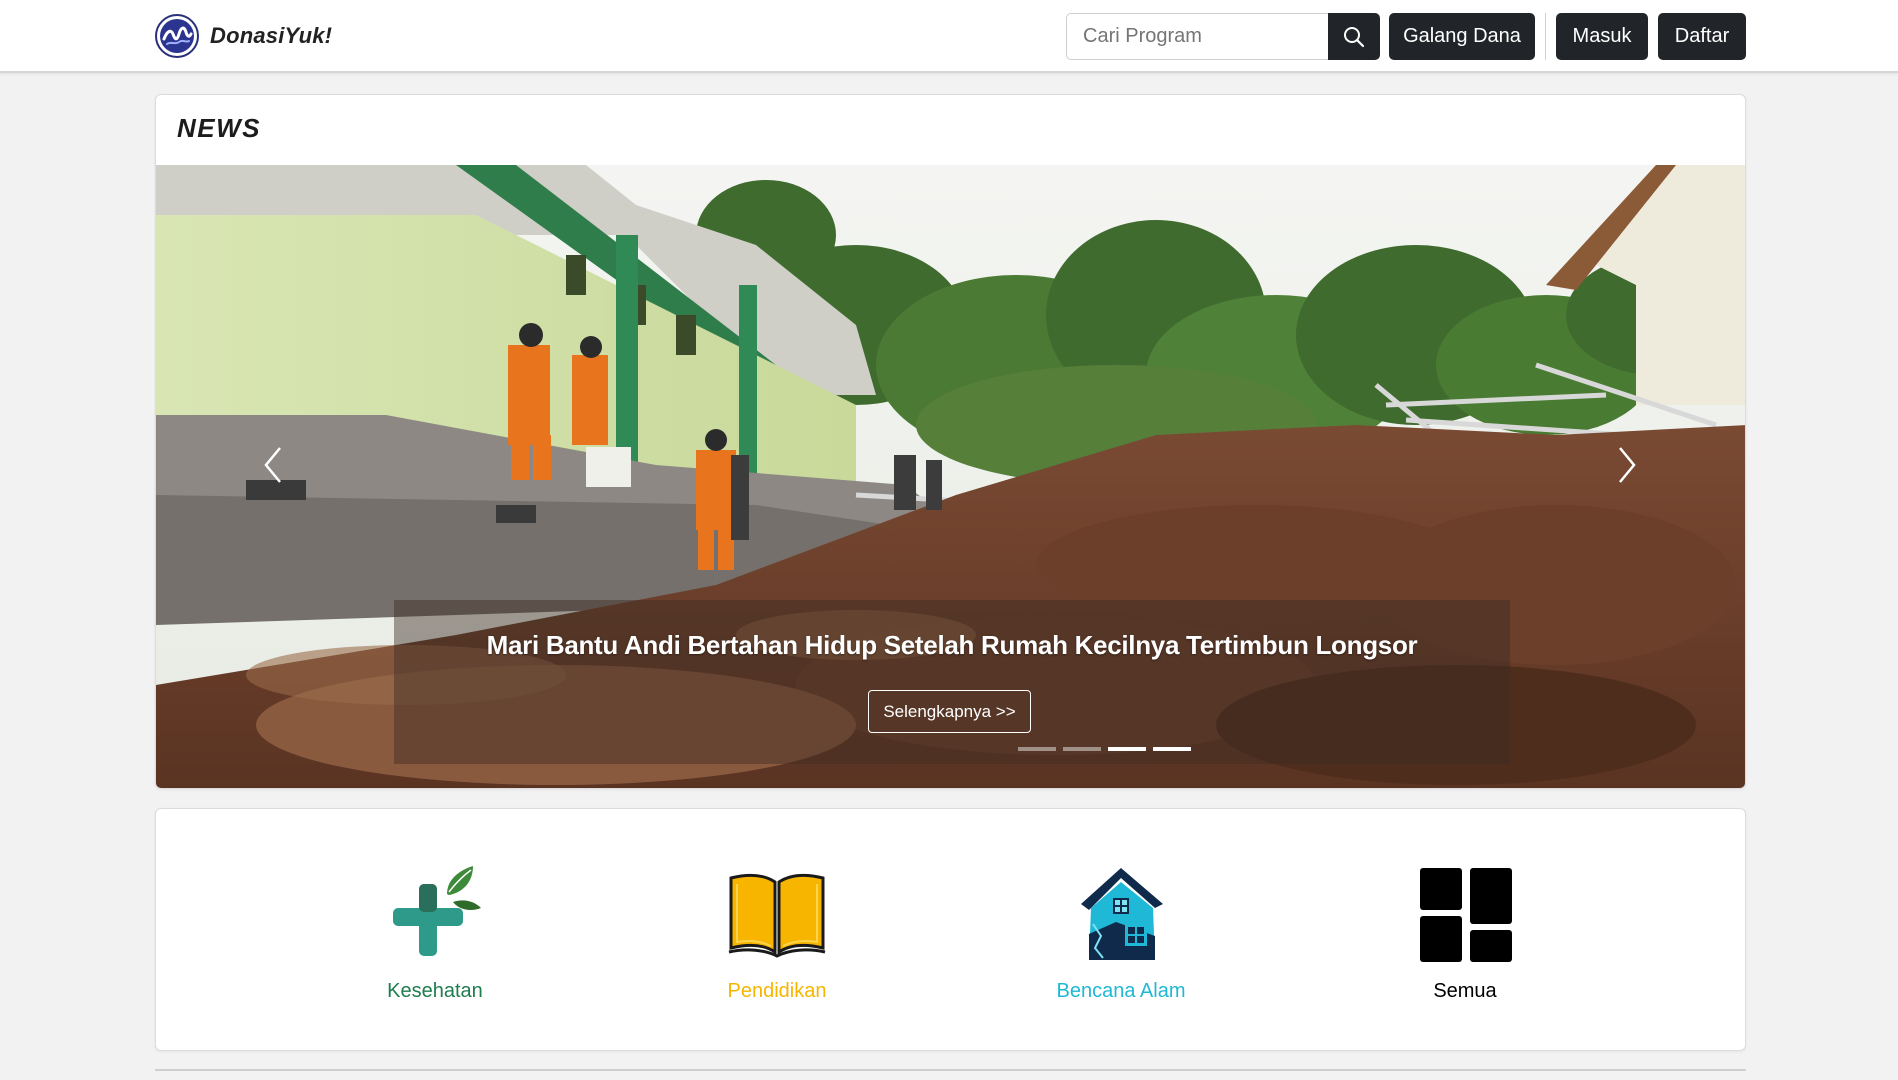  What do you see at coordinates (1122, 914) in the screenshot?
I see `collapsed-house-icon` at bounding box center [1122, 914].